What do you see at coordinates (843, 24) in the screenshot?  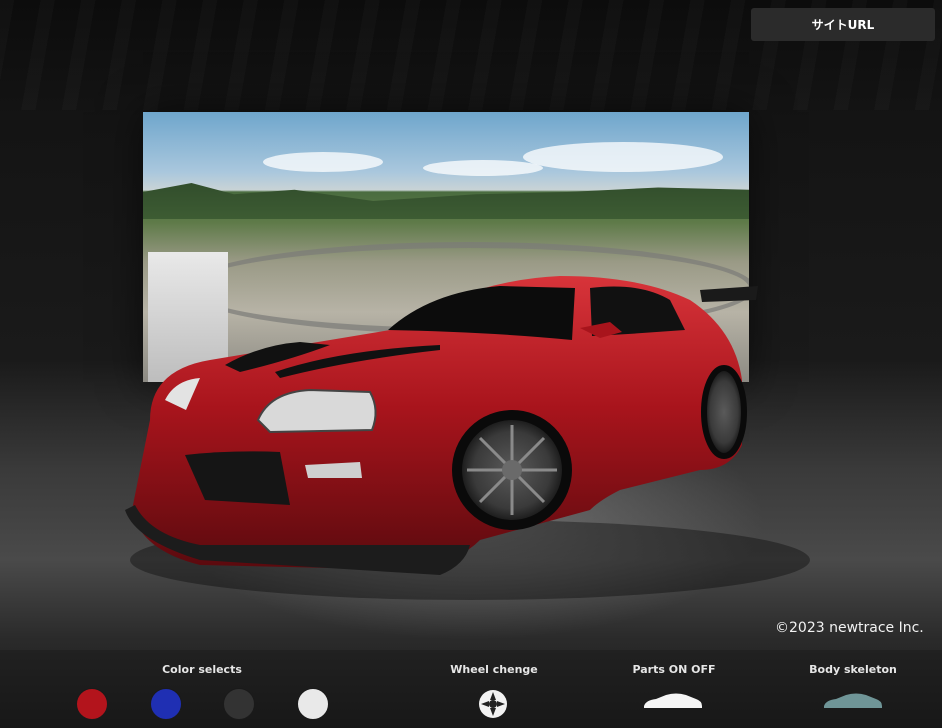 I see `site-url-button: サイトURL` at bounding box center [843, 24].